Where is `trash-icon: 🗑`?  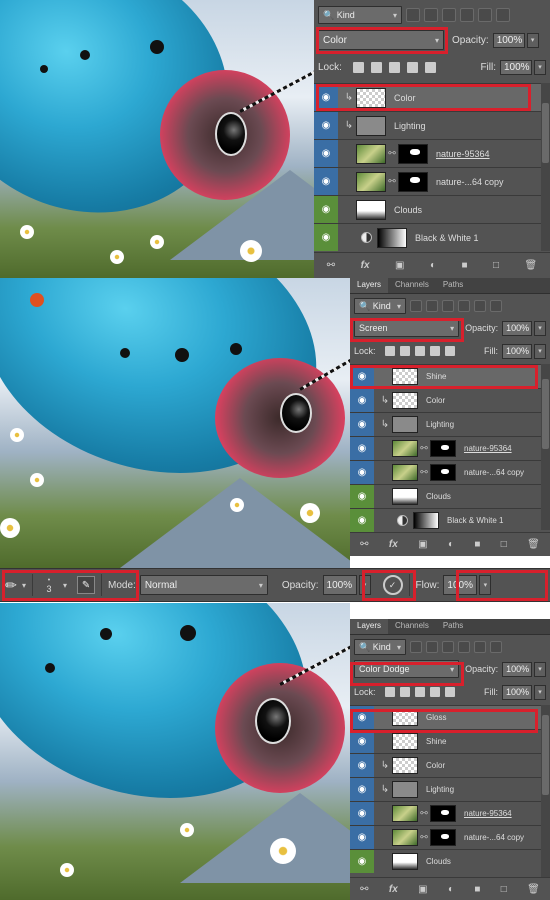 trash-icon: 🗑 is located at coordinates (533, 889).